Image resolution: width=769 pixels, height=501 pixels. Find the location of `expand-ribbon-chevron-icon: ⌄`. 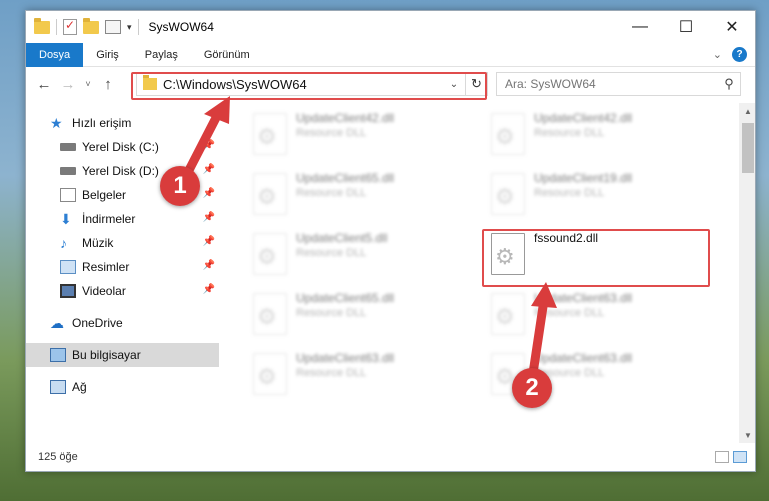

expand-ribbon-chevron-icon: ⌄ is located at coordinates (717, 54).